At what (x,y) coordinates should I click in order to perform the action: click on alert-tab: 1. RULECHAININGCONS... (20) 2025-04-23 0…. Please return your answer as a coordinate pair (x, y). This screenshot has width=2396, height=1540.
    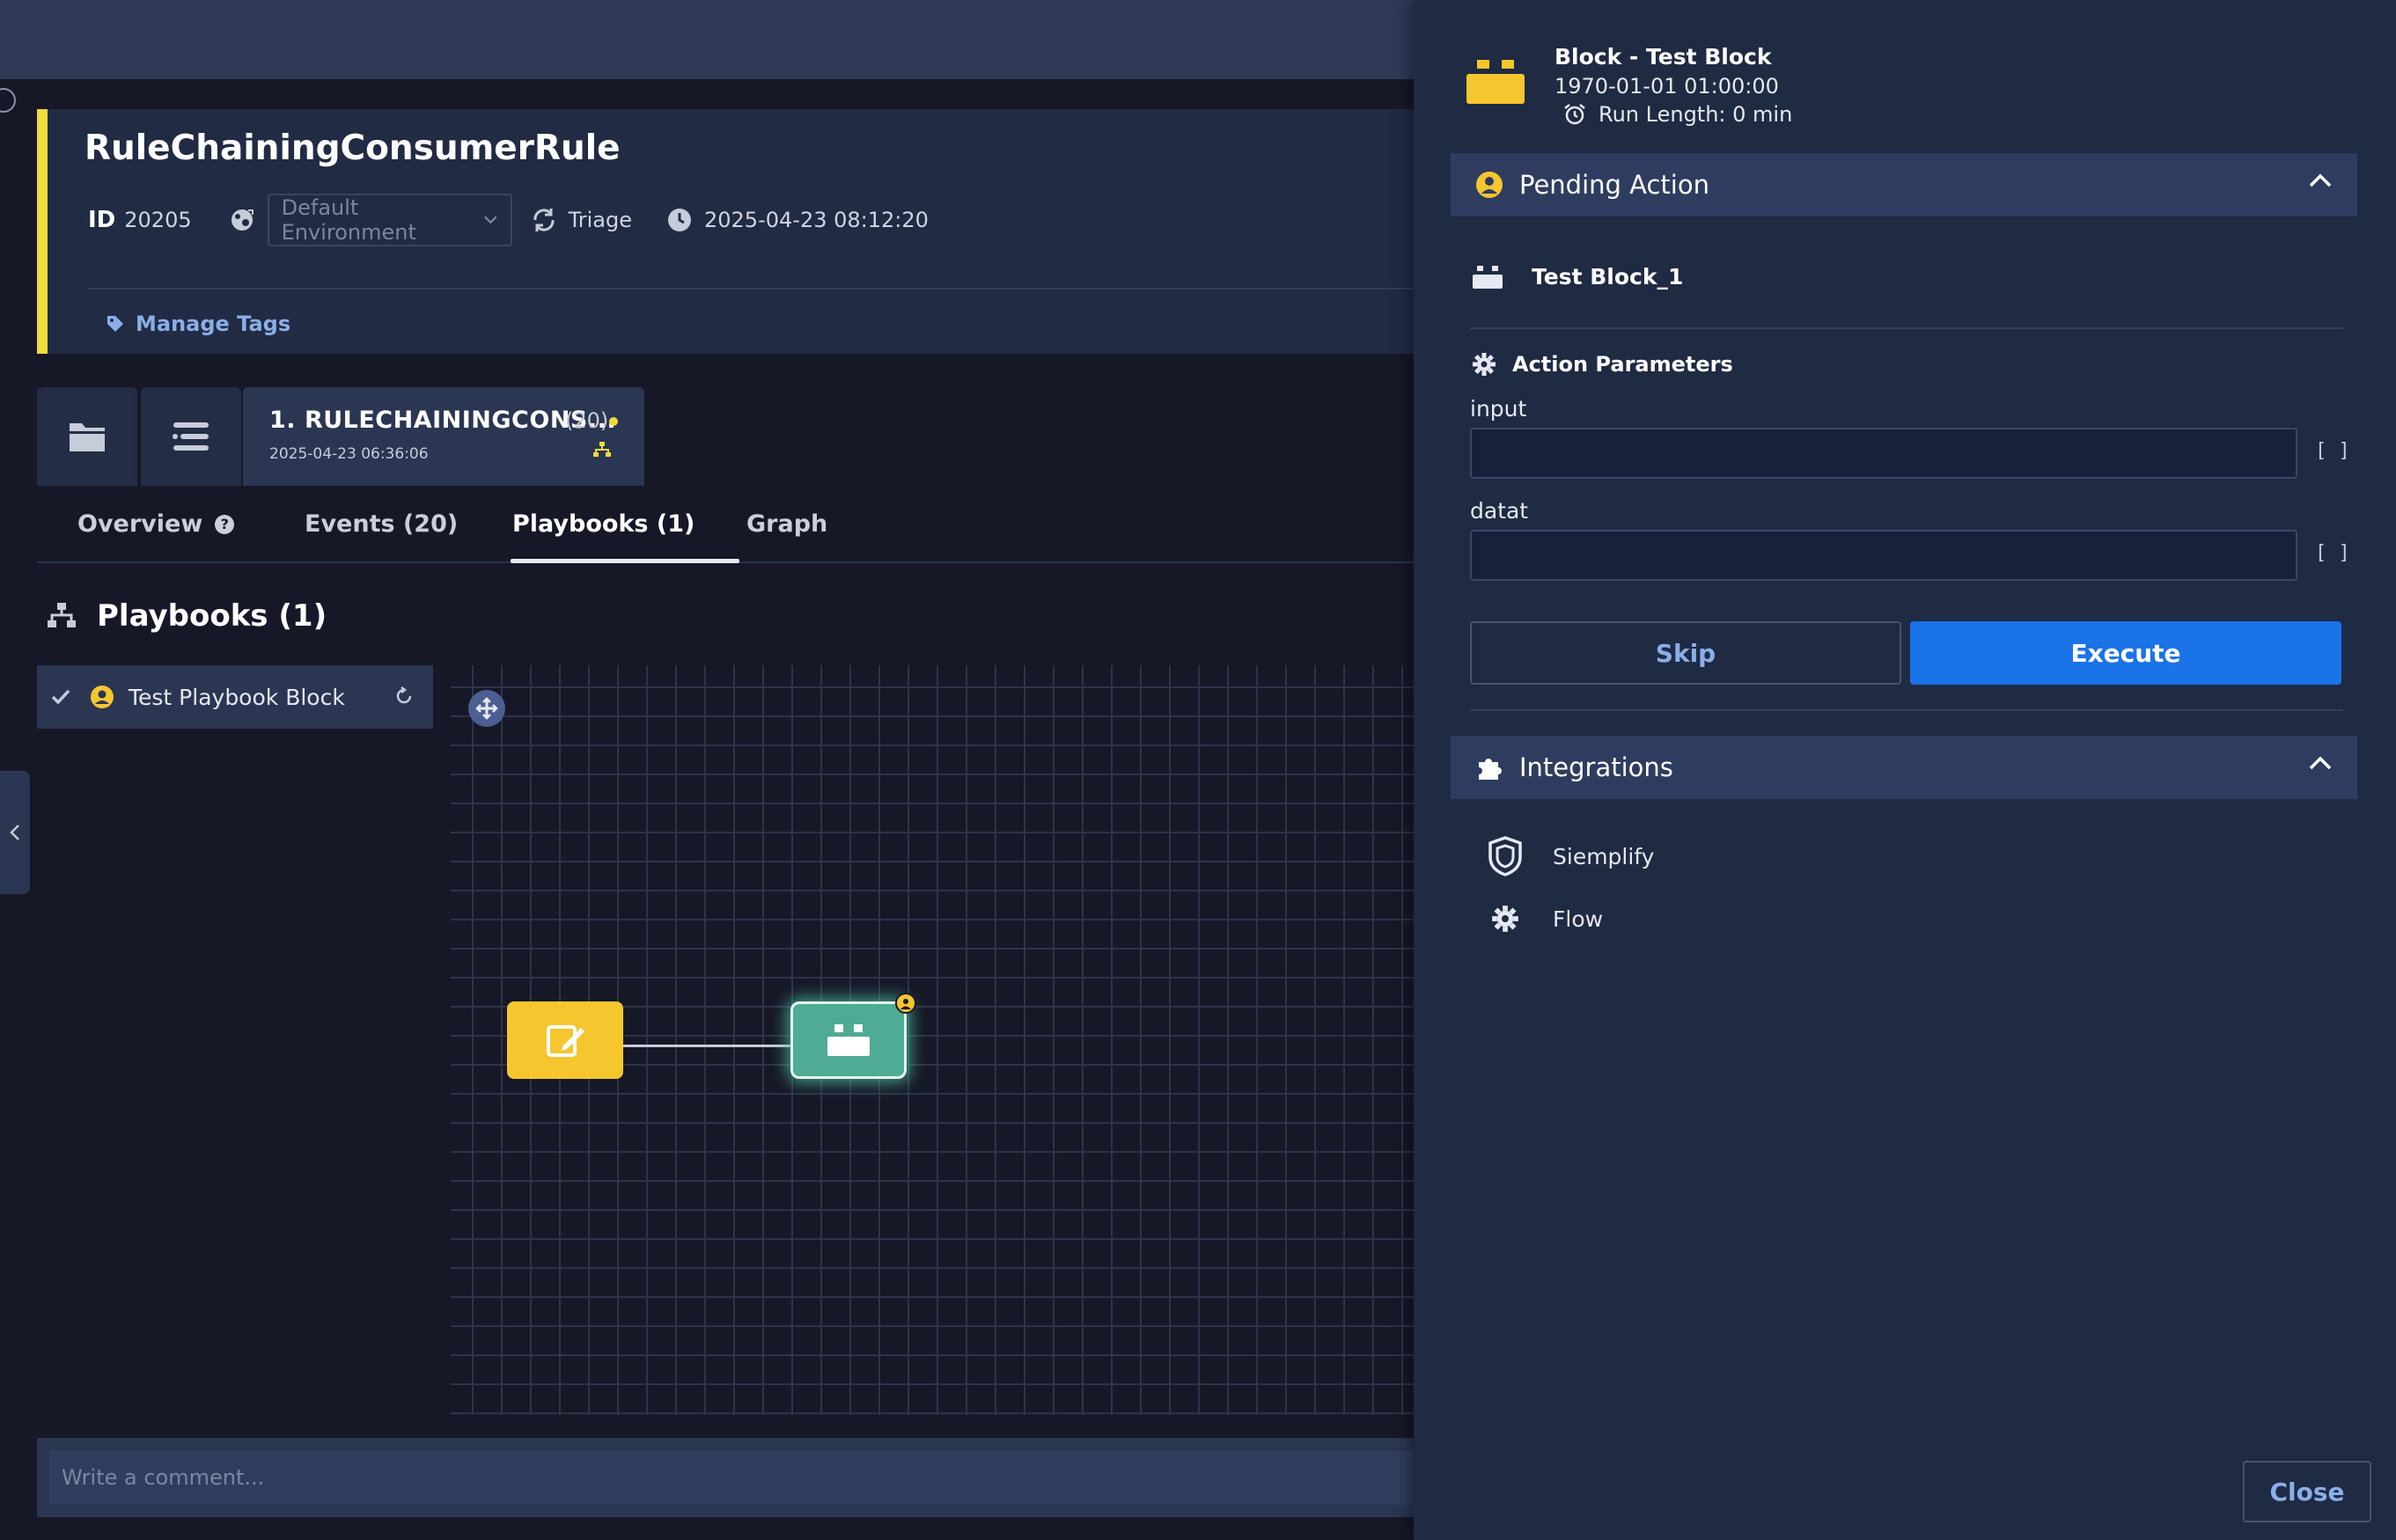
    Looking at the image, I should click on (443, 437).